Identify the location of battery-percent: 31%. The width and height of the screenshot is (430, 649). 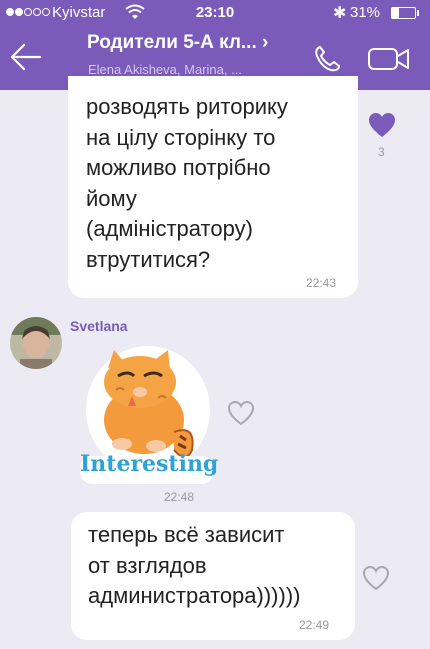
(365, 12).